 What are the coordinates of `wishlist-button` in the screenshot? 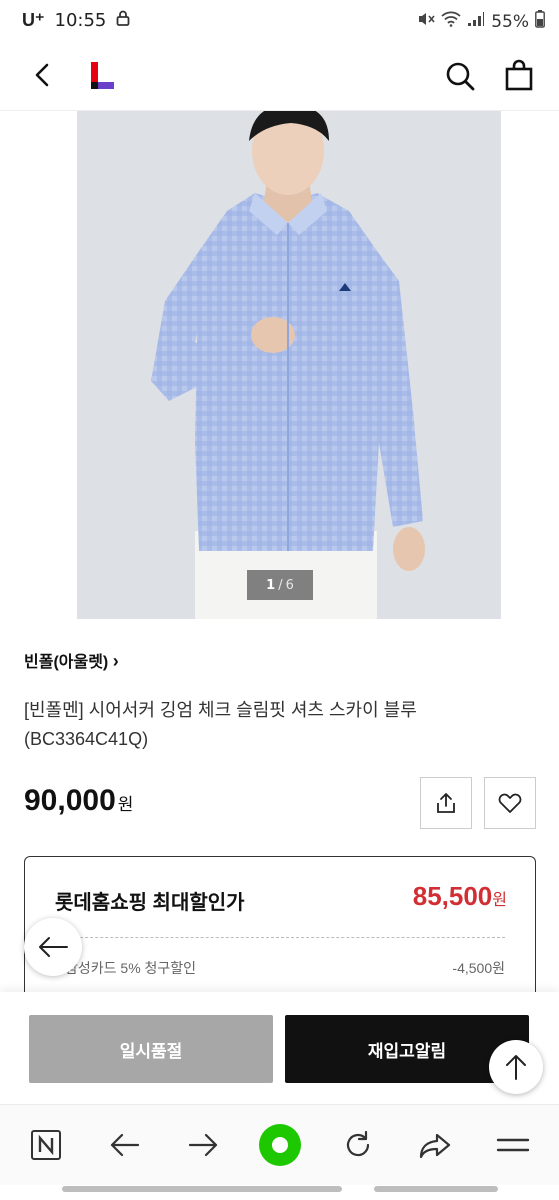 It's located at (510, 803).